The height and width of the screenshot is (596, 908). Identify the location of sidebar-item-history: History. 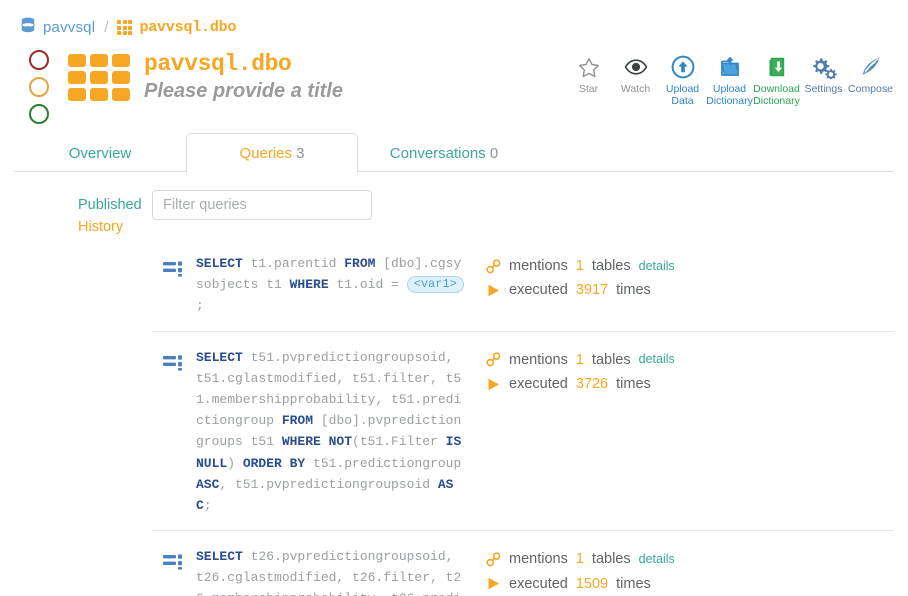
(111, 227).